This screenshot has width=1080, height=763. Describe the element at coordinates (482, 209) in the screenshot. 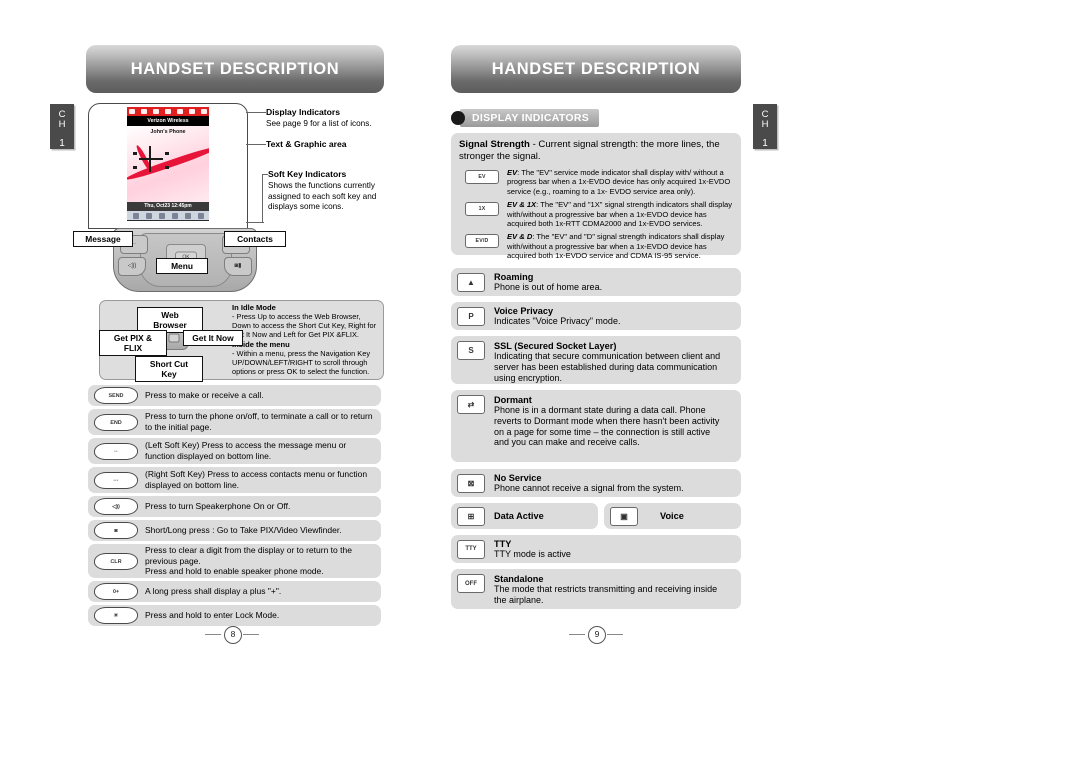

I see `signal-ev-1x-icon: 1X` at that location.